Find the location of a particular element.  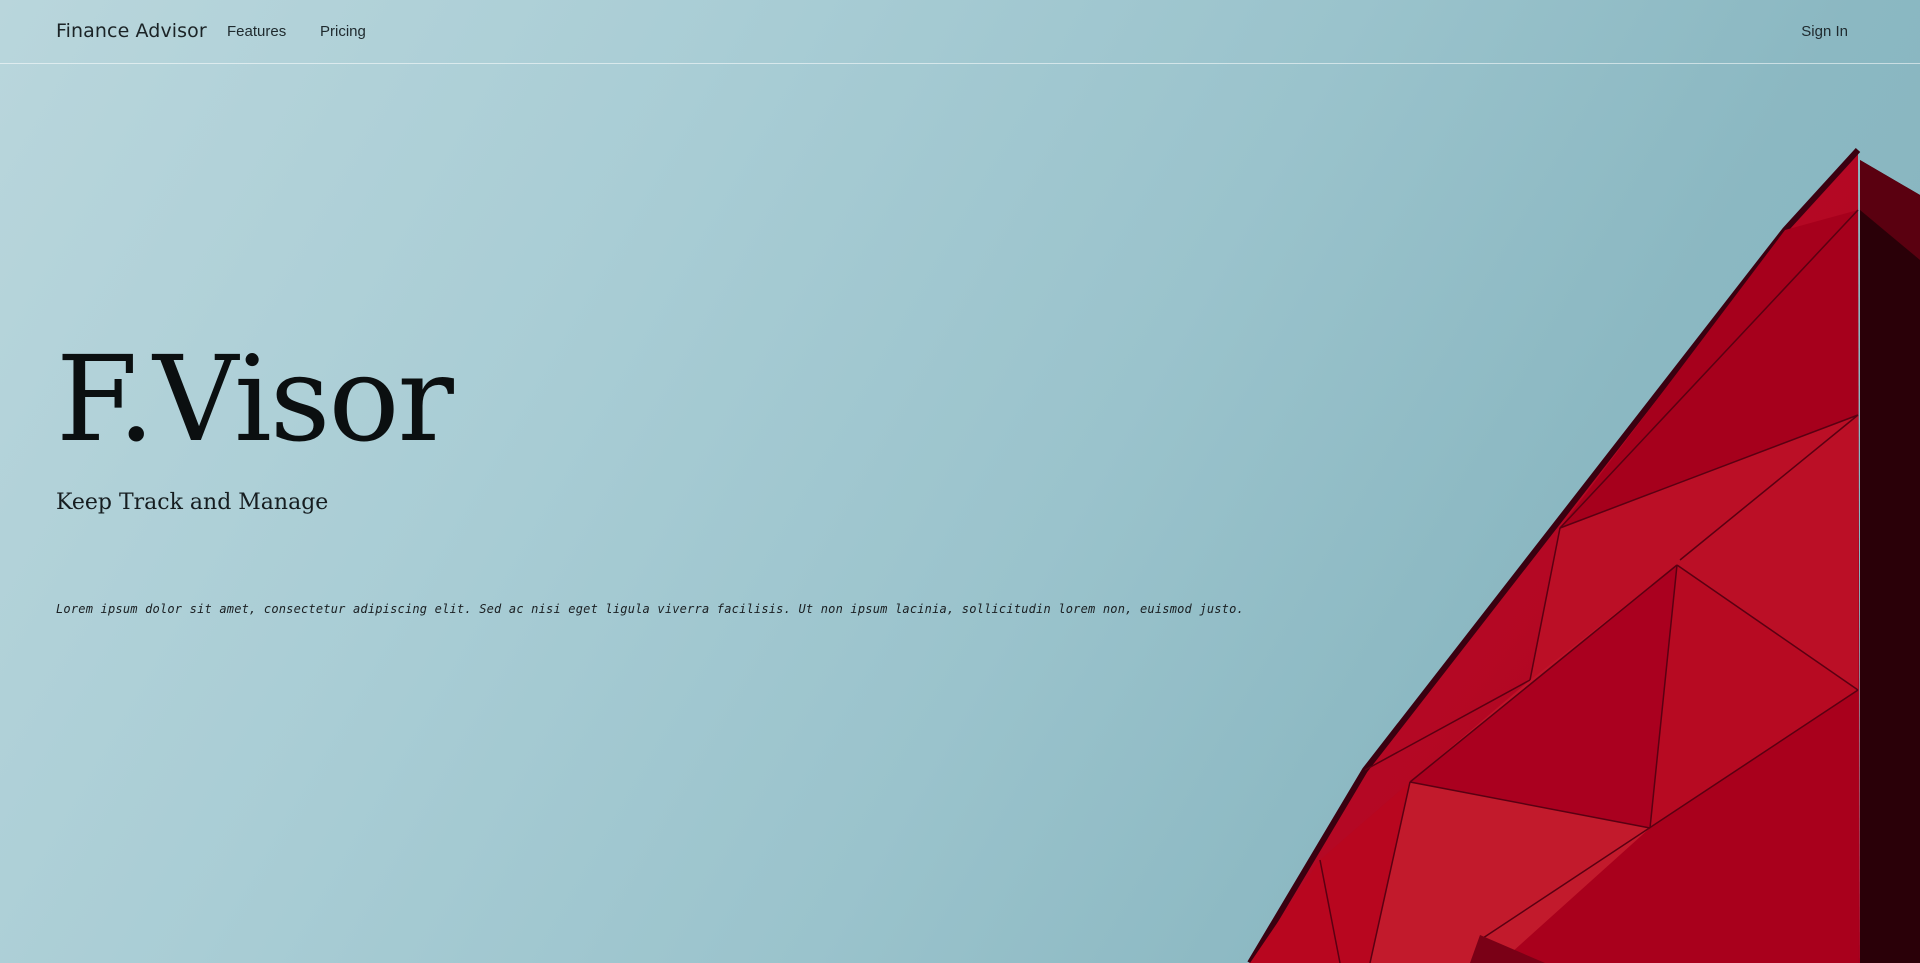

hero-section: F.Visor is located at coordinates (255, 399).